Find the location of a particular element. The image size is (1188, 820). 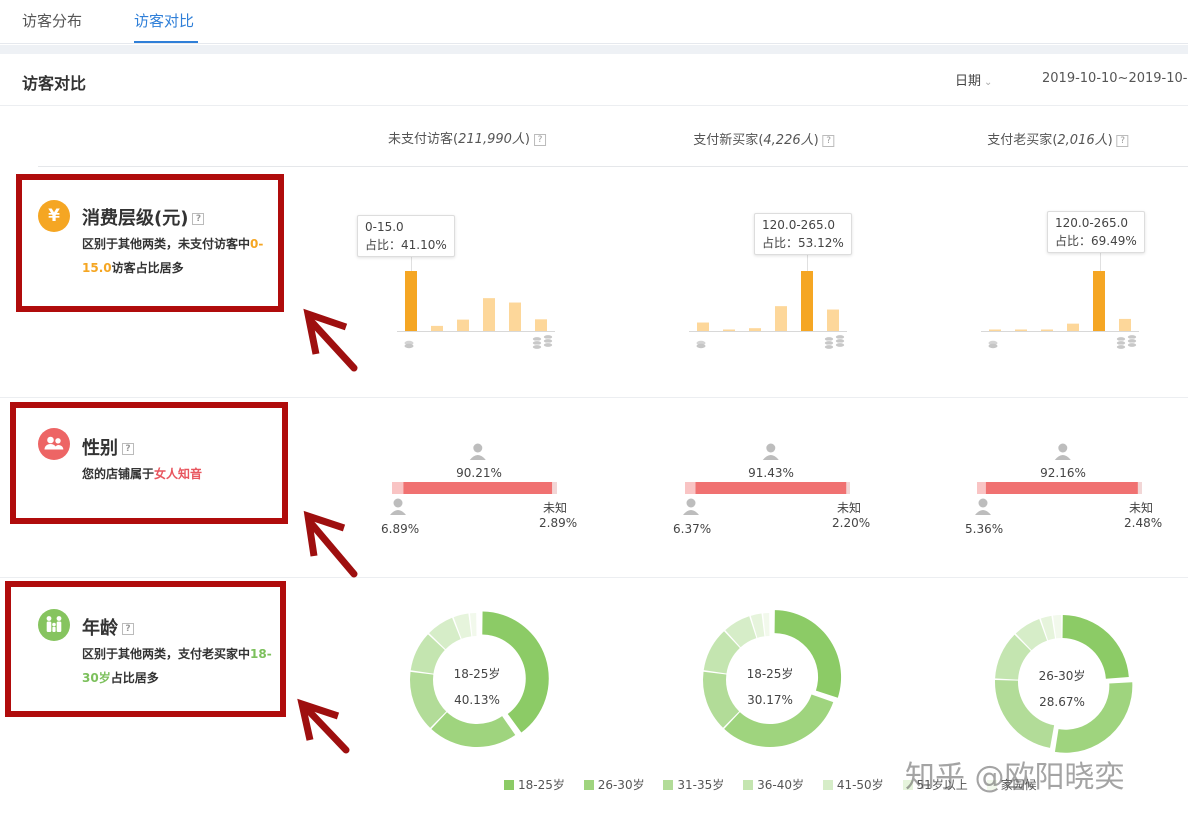

legend-label: 36-40岁 is located at coordinates (780, 785).